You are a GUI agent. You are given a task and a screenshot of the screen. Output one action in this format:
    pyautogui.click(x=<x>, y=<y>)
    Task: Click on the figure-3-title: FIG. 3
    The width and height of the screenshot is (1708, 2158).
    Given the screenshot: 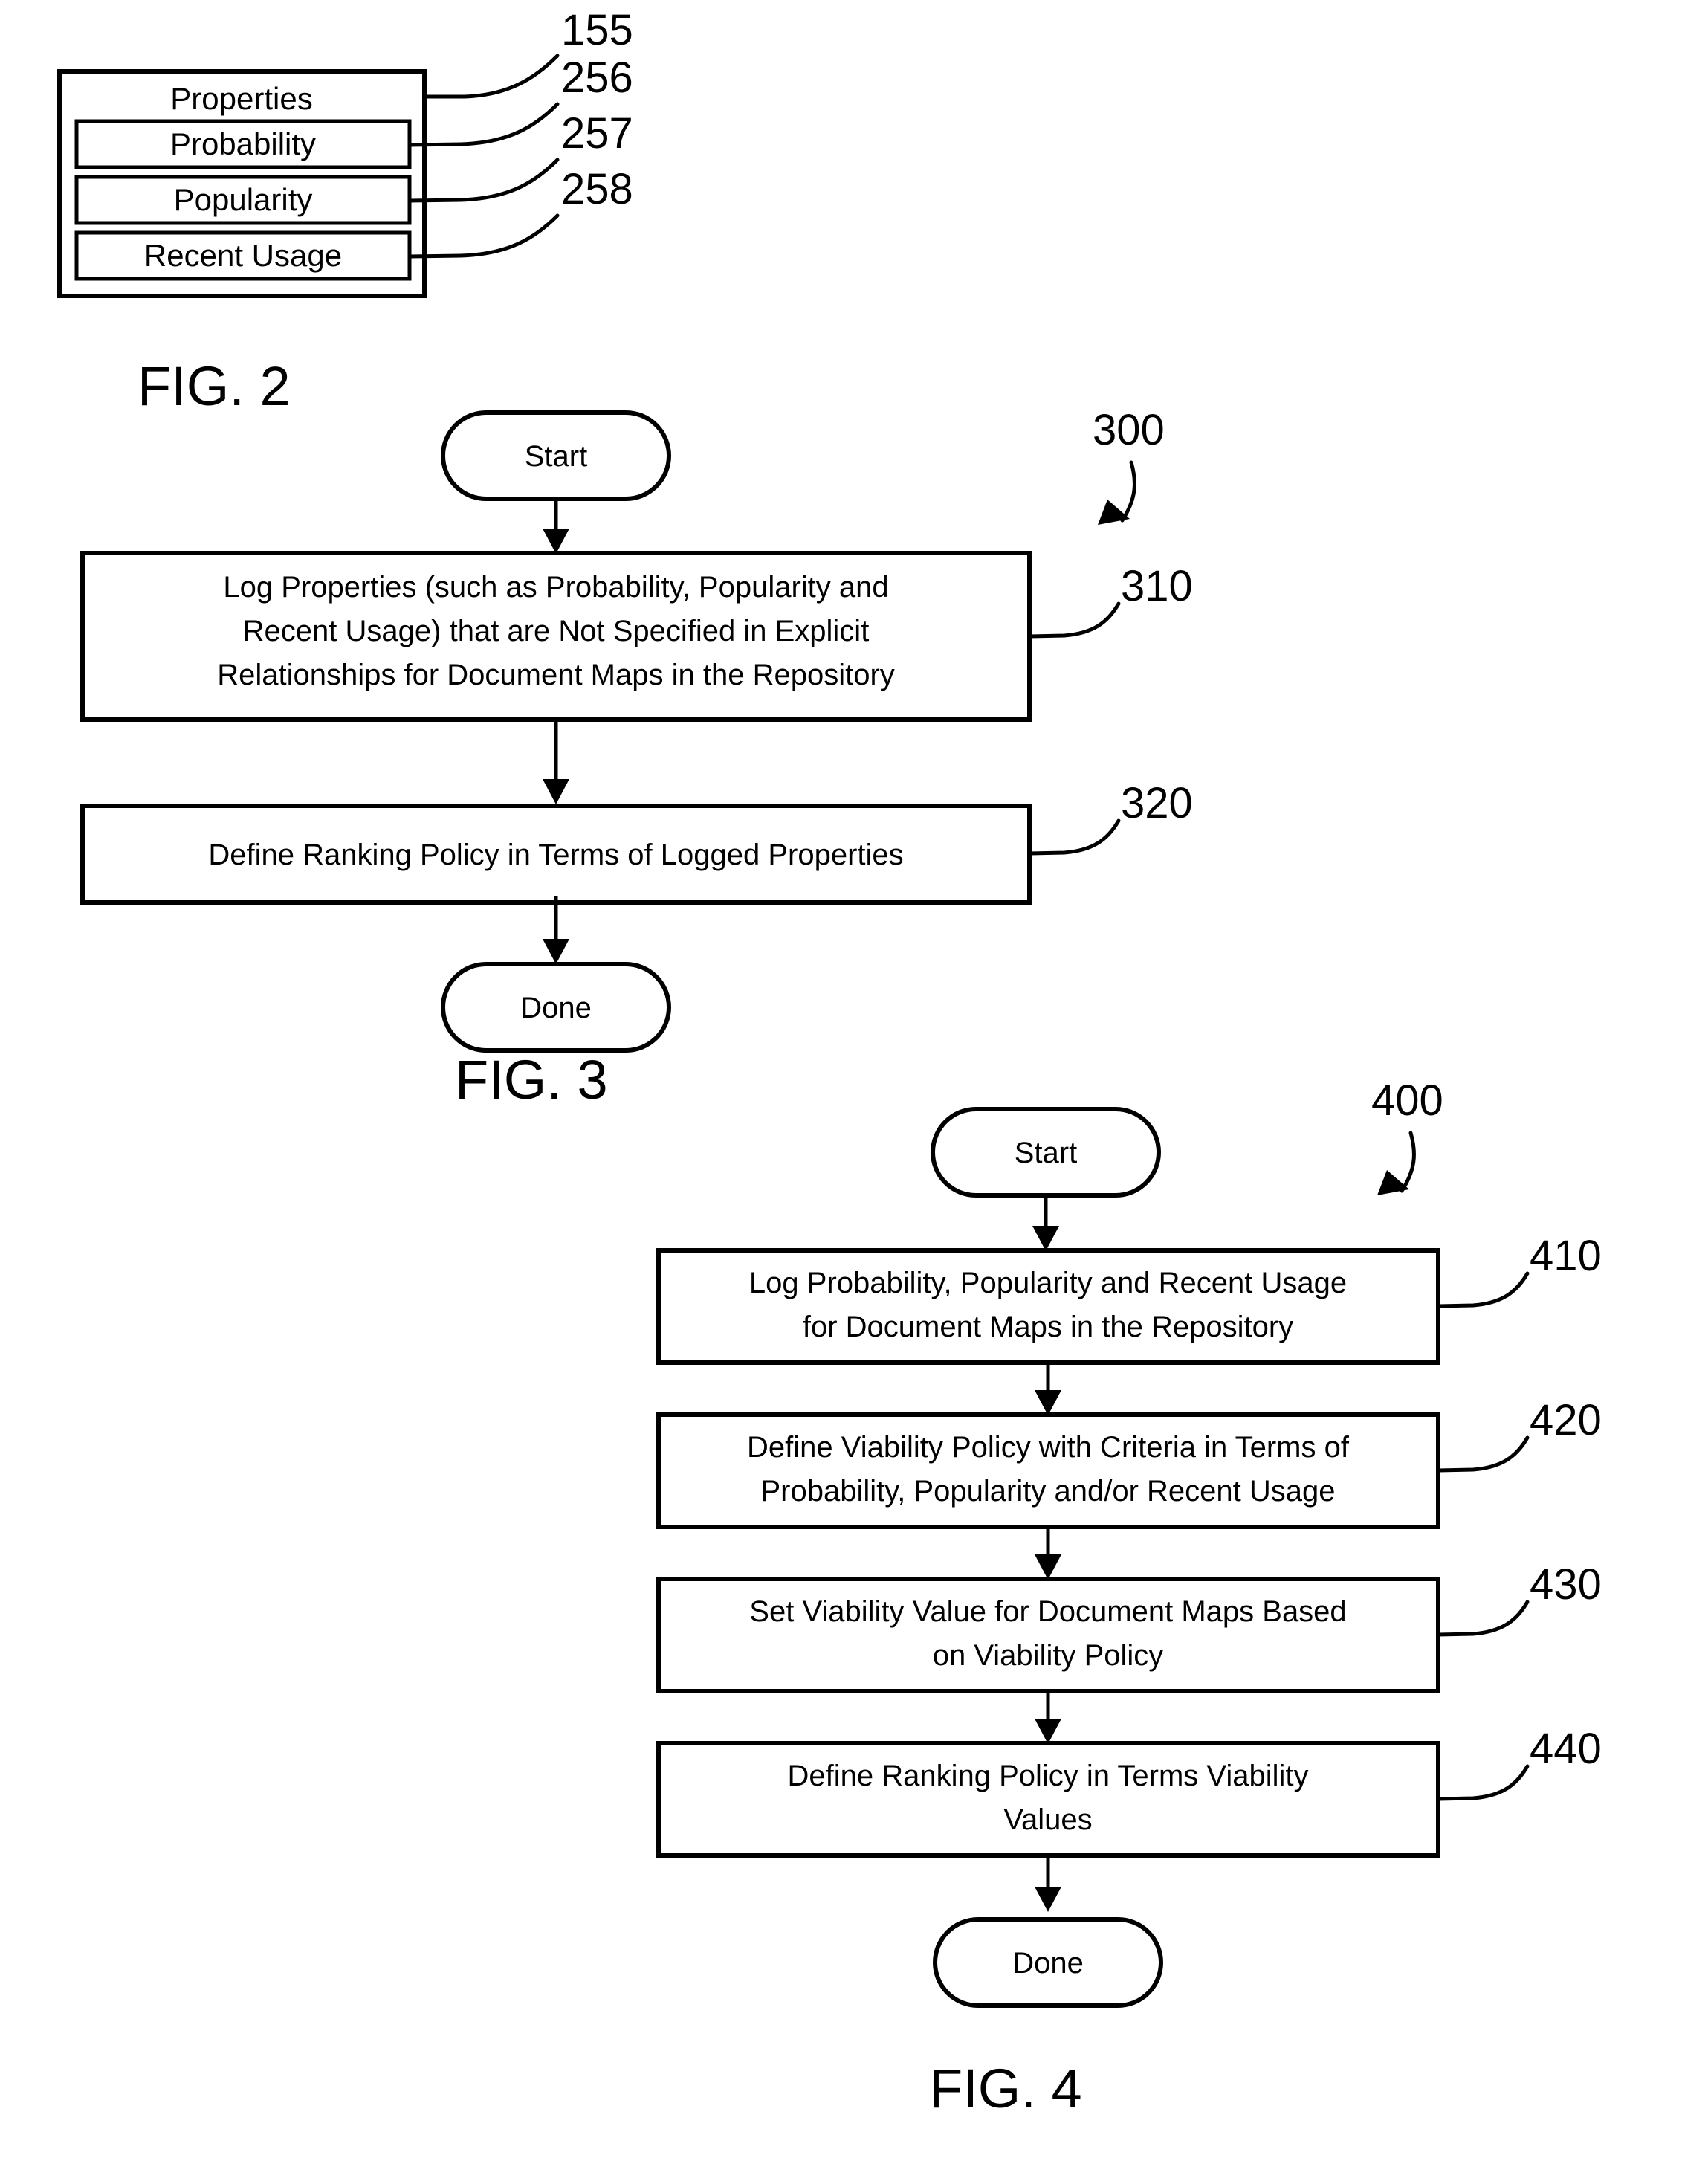 What is the action you would take?
    pyautogui.click(x=531, y=1080)
    